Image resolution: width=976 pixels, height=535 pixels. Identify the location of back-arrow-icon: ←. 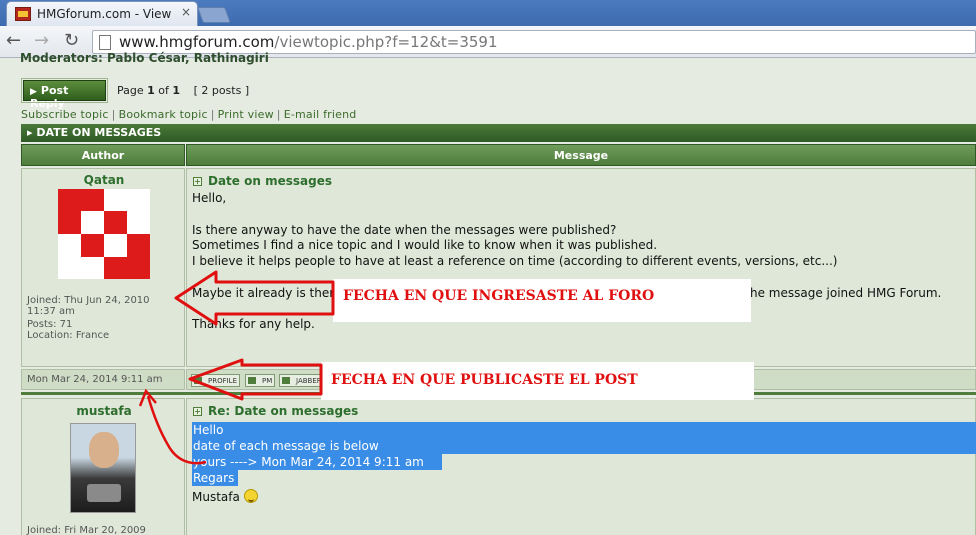
(13, 41).